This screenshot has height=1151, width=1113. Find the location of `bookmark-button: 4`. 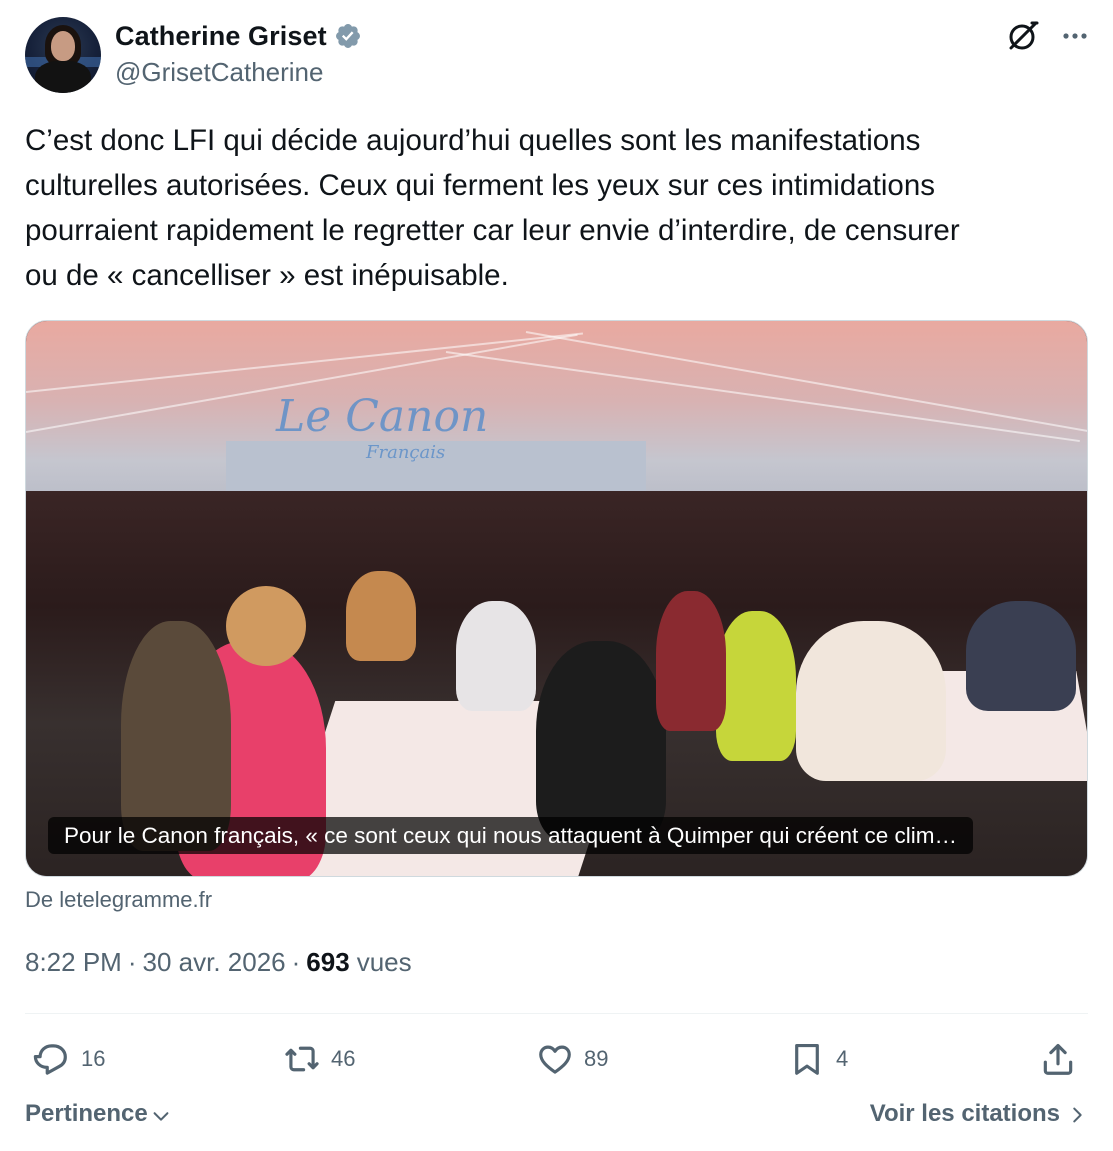

bookmark-button: 4 is located at coordinates (818, 1059).